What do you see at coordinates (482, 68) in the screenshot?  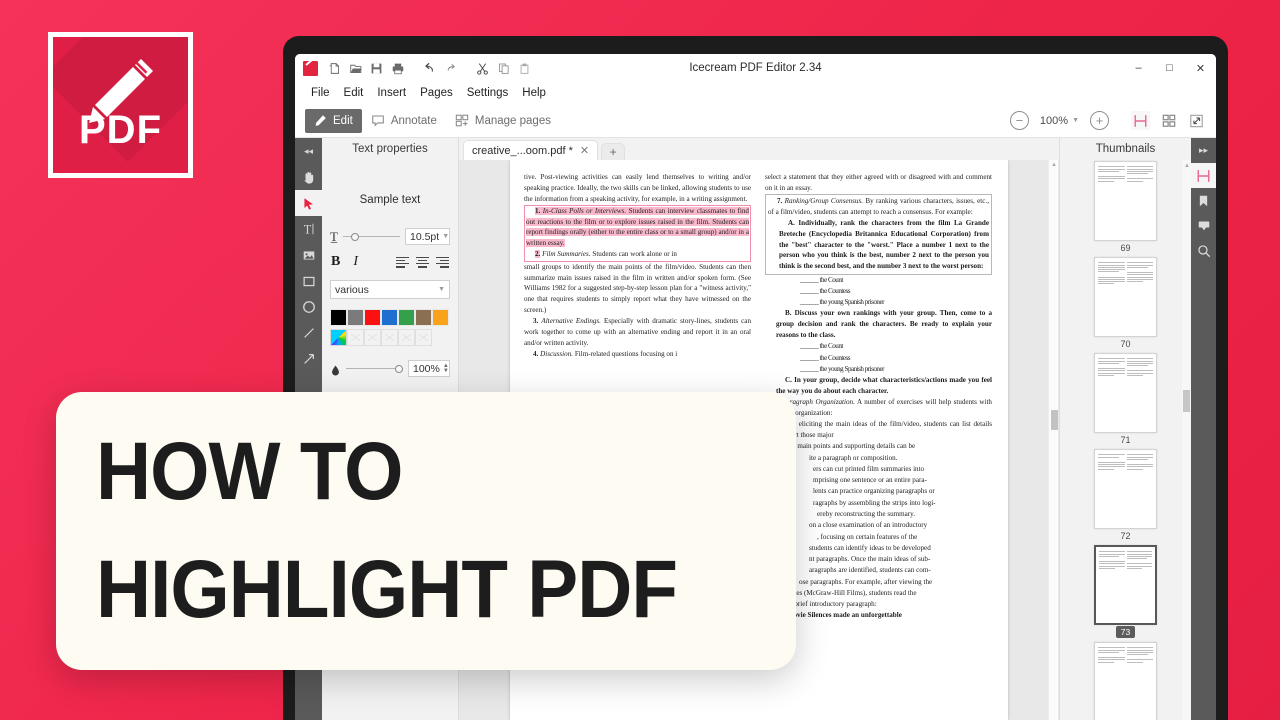 I see `cut-icon` at bounding box center [482, 68].